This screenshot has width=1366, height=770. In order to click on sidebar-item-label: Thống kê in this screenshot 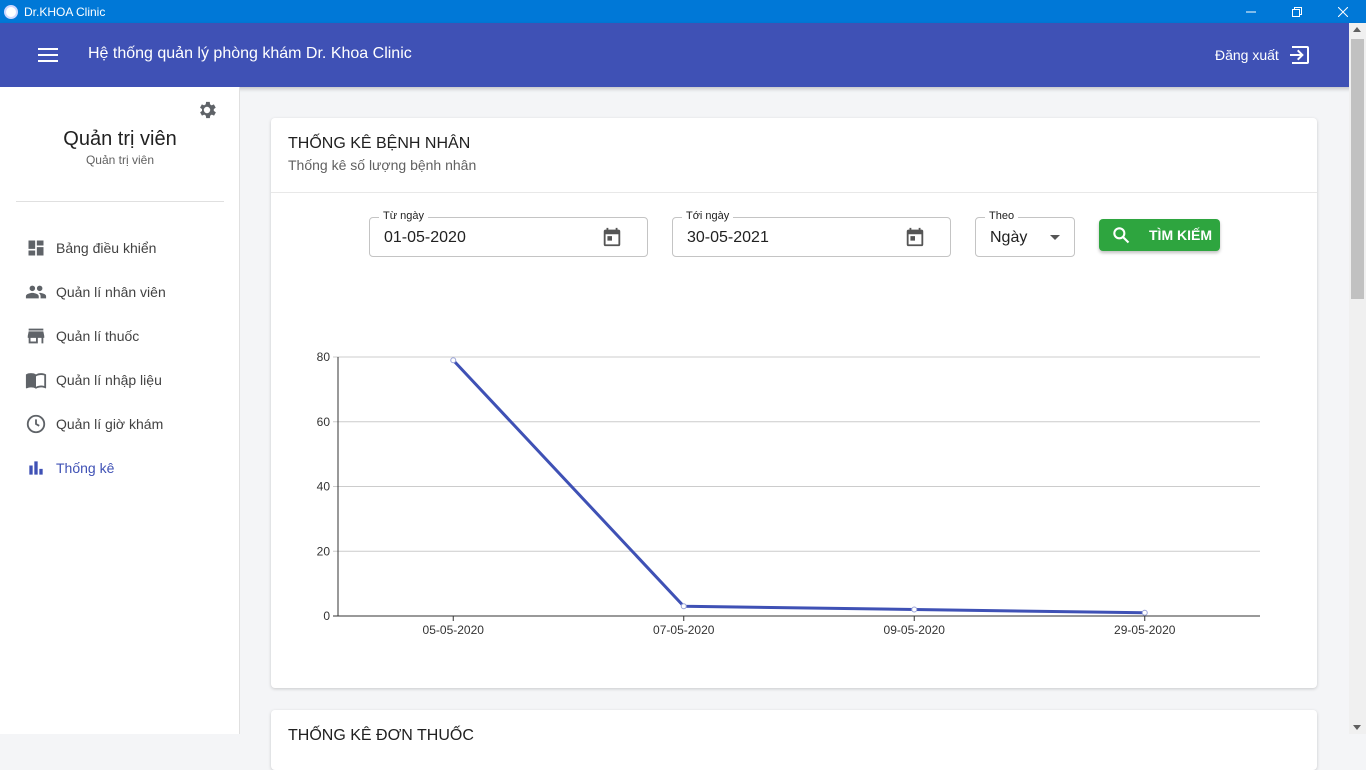, I will do `click(85, 468)`.